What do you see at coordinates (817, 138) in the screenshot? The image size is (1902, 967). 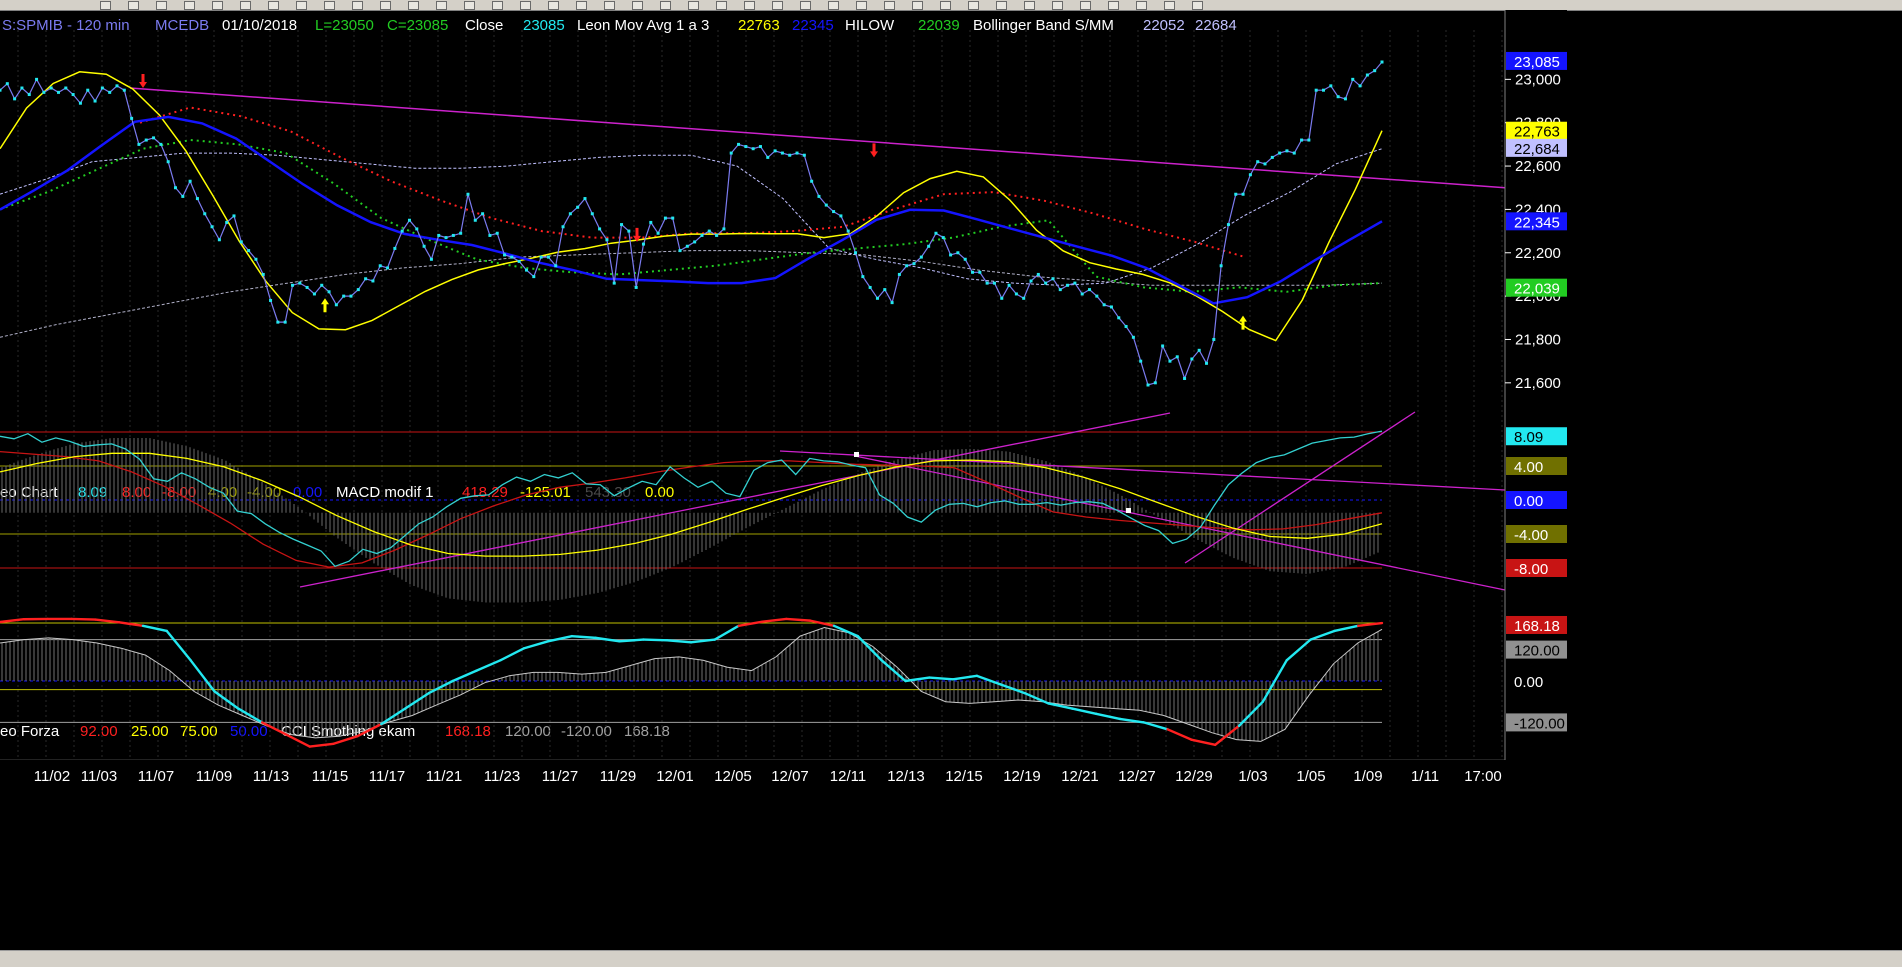 I see `trend-line` at bounding box center [817, 138].